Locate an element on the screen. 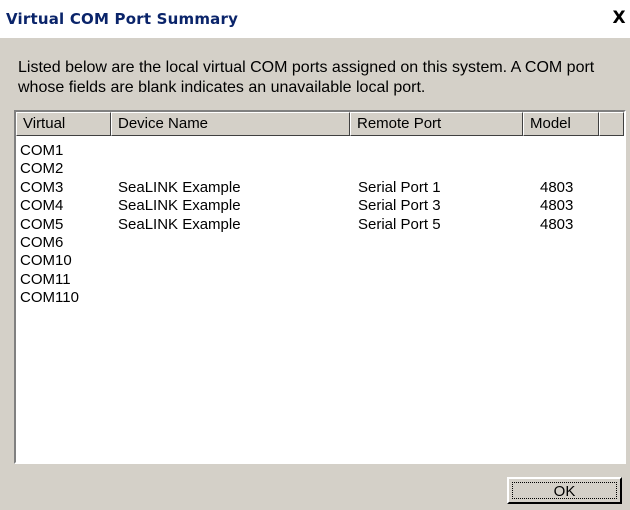  cell-remote-port: Serial Port 1 is located at coordinates (399, 187).